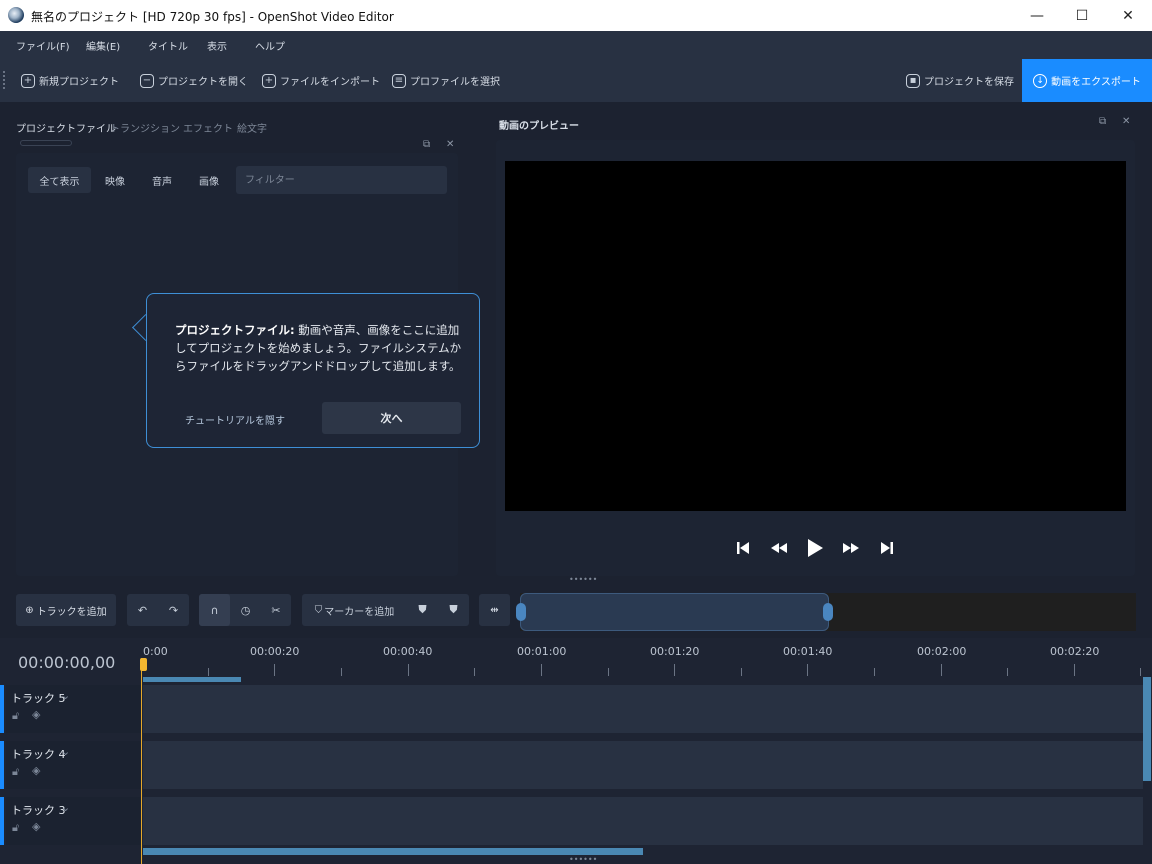 This screenshot has width=1152, height=864. What do you see at coordinates (66, 127) in the screenshot?
I see `tab-project-files: プロジェクトファイル` at bounding box center [66, 127].